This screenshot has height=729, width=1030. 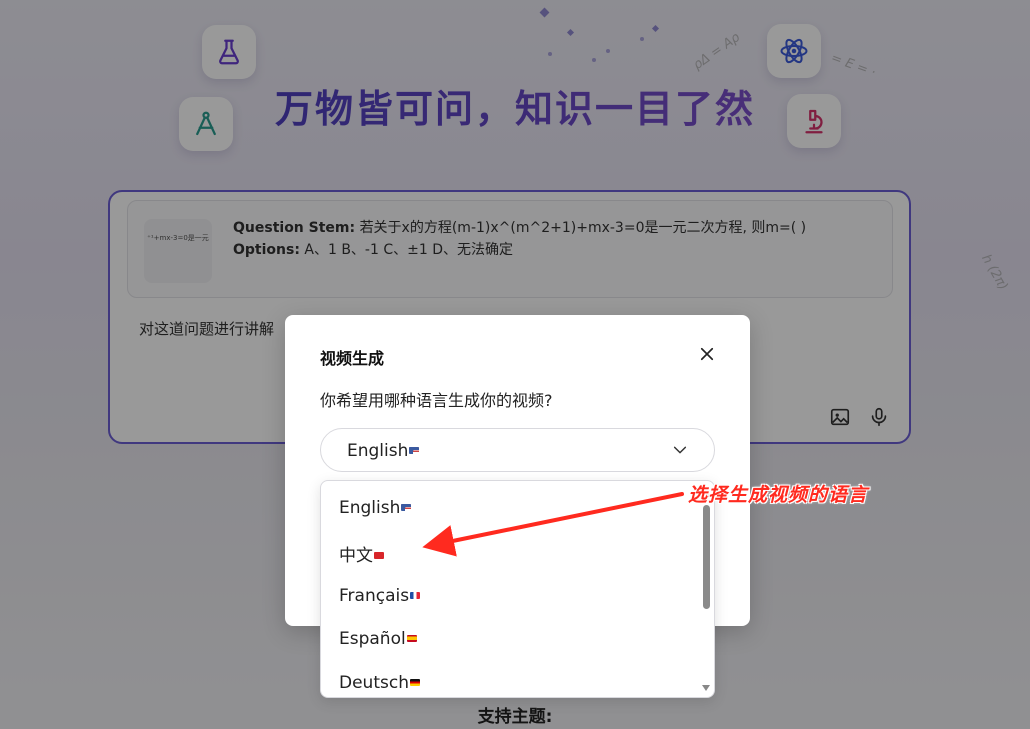 What do you see at coordinates (778, 495) in the screenshot?
I see `annotation-label: 选择生成视频的语言` at bounding box center [778, 495].